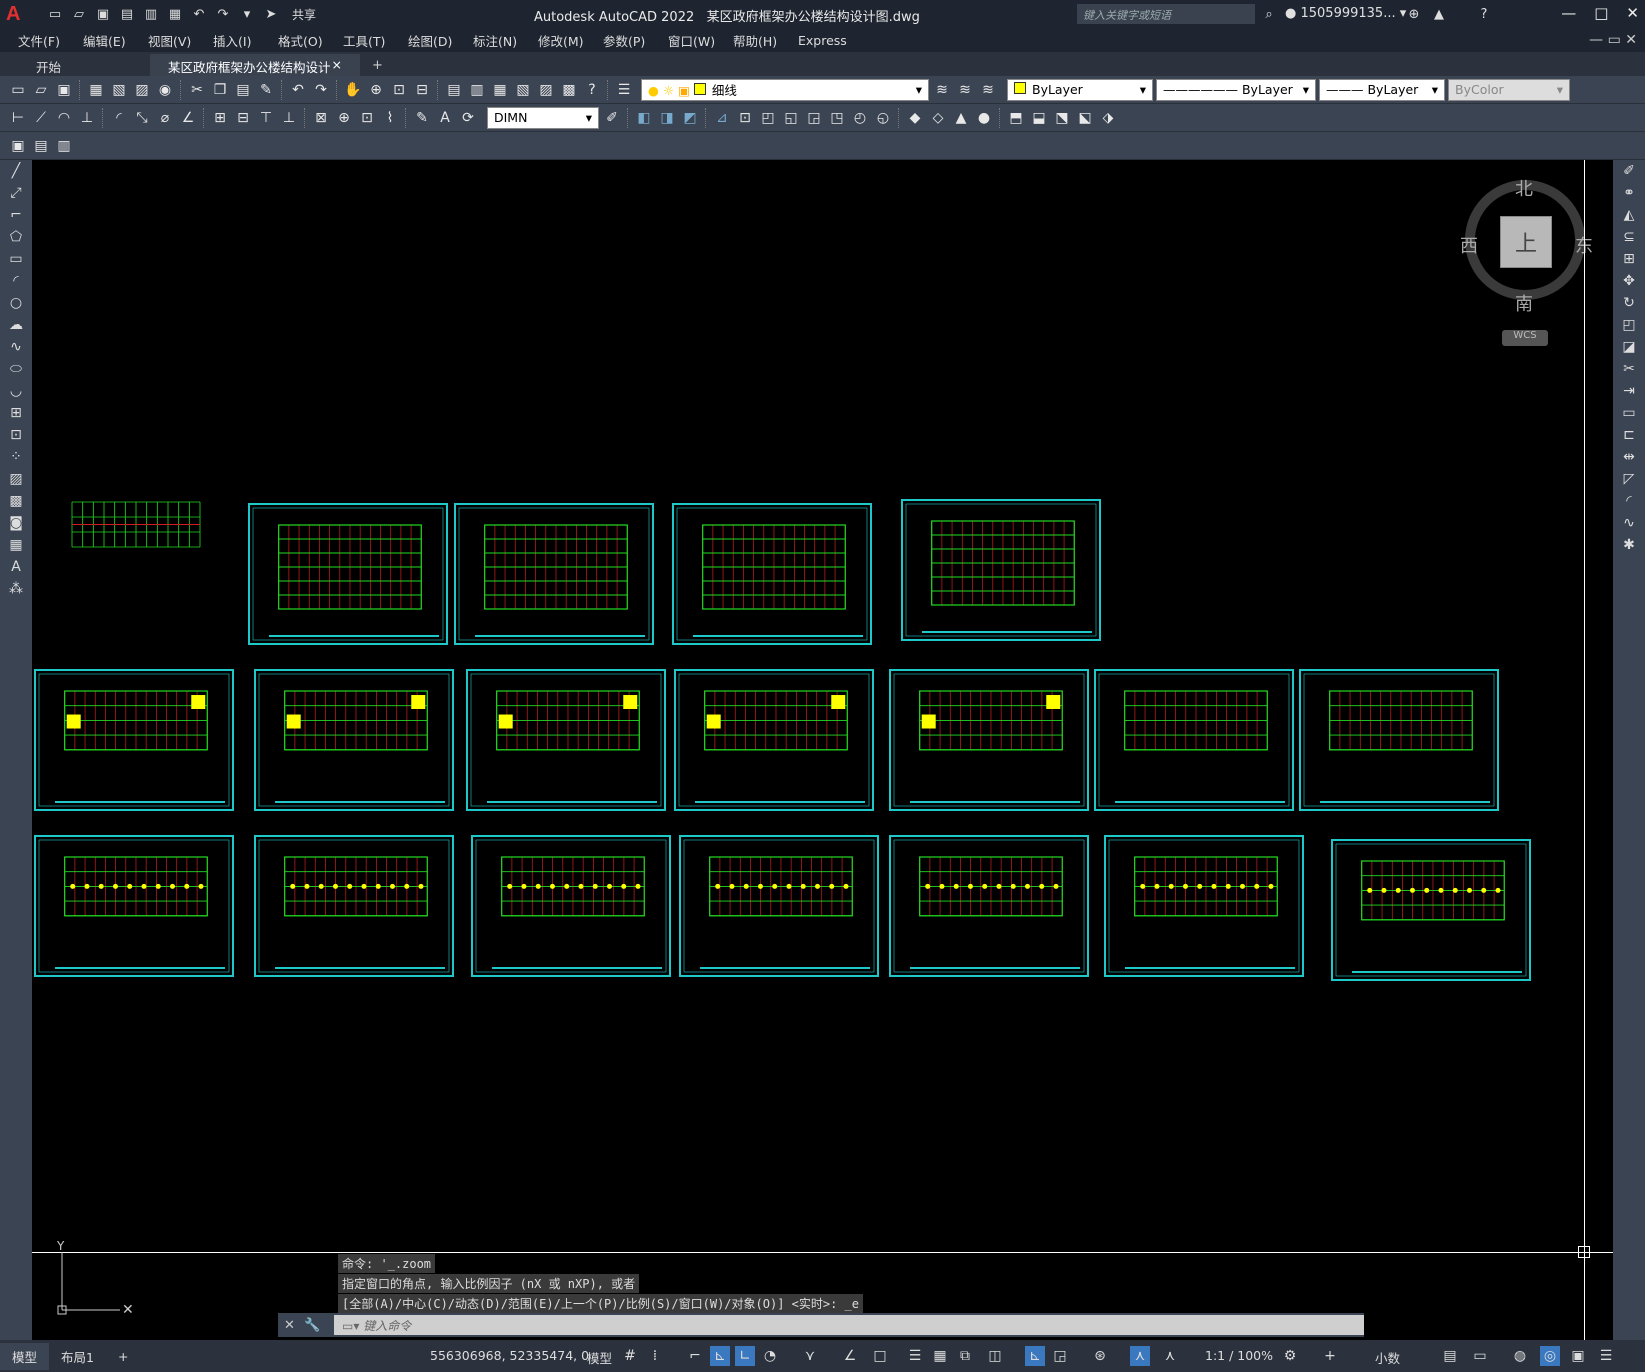  What do you see at coordinates (18, 146) in the screenshot?
I see `publish-web-icon: ▣` at bounding box center [18, 146].